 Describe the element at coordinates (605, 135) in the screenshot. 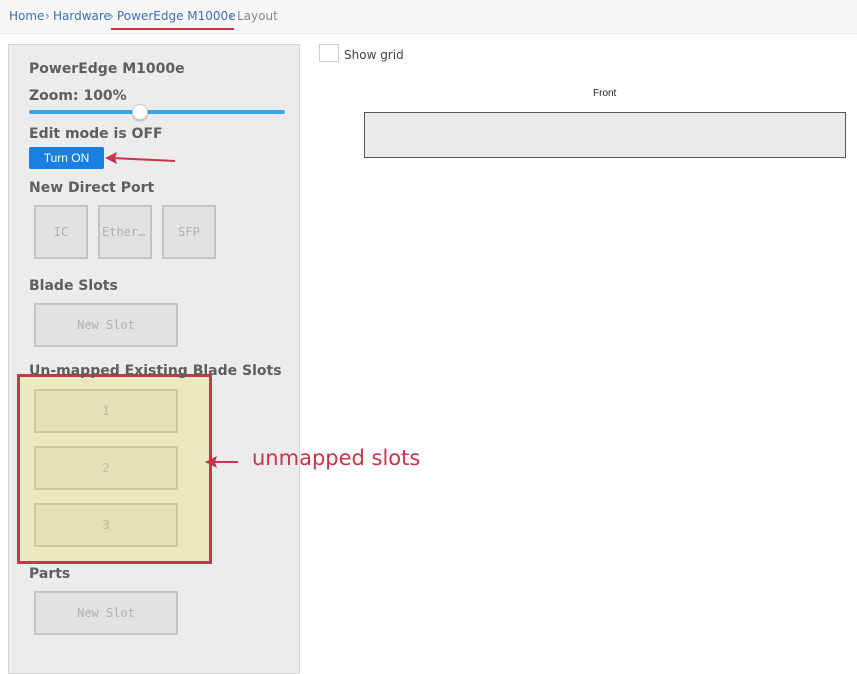

I see `chassis-front-panel` at that location.